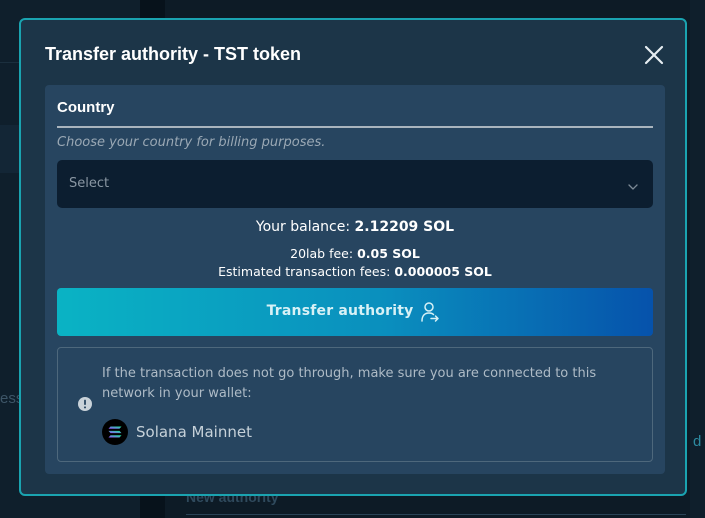 Image resolution: width=705 pixels, height=518 pixels. Describe the element at coordinates (436, 514) in the screenshot. I see `background-underline` at that location.